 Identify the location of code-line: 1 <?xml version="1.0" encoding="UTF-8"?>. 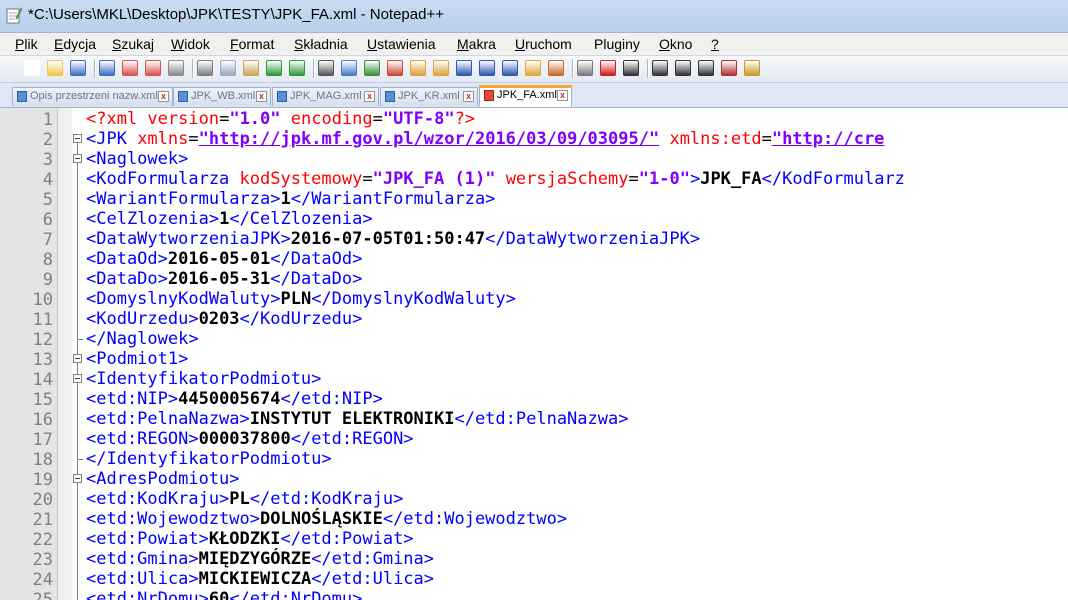
(534, 119).